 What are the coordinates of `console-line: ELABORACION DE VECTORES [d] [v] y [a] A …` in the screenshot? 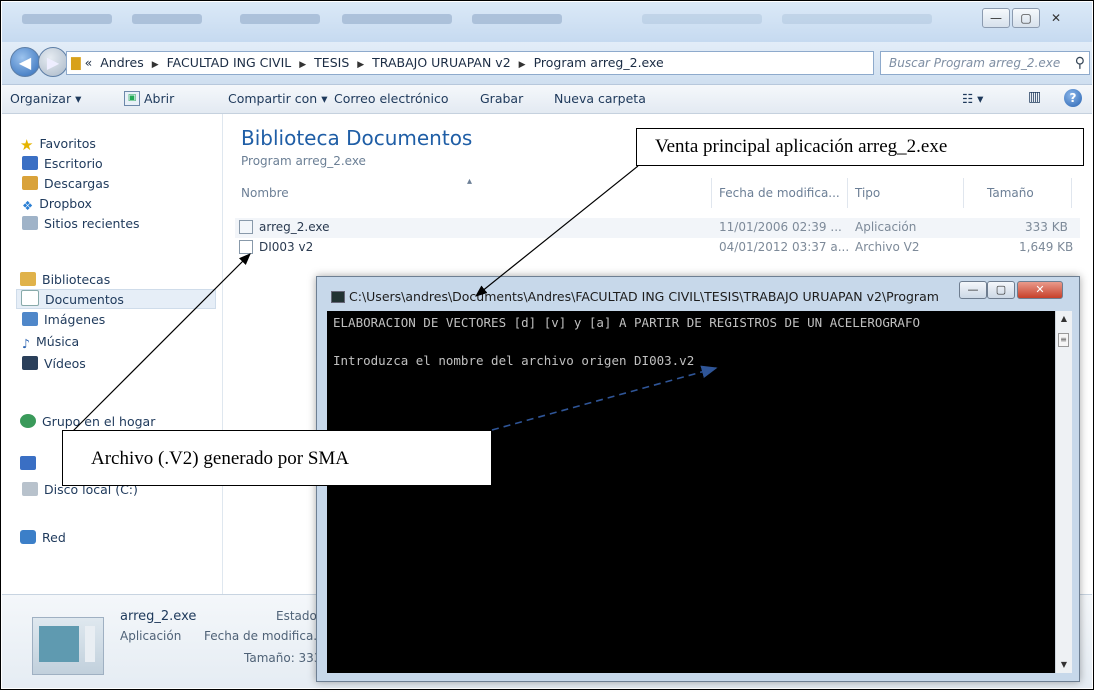 It's located at (626, 322).